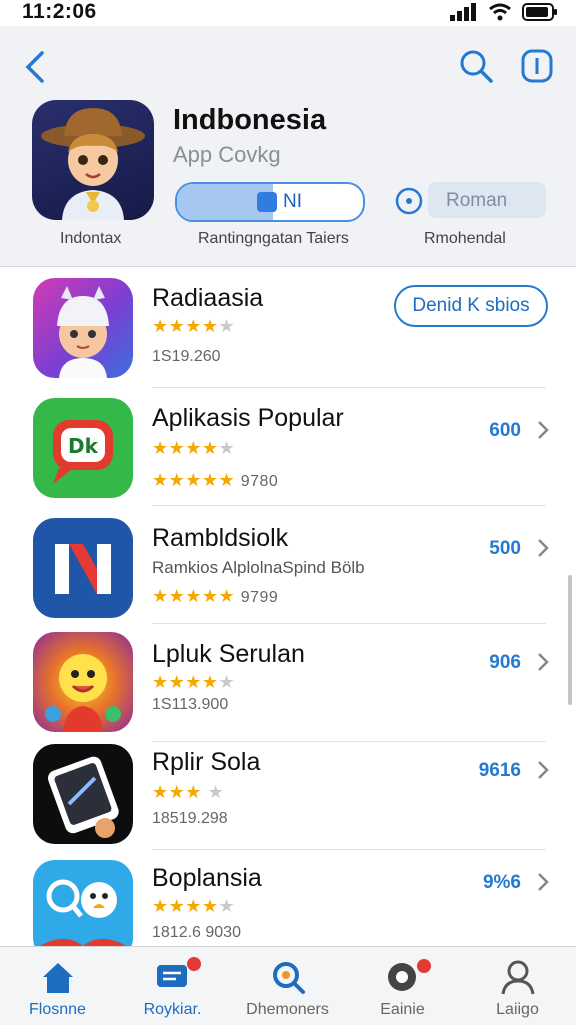  I want to click on cowboy-kid-icon, so click(93, 164).